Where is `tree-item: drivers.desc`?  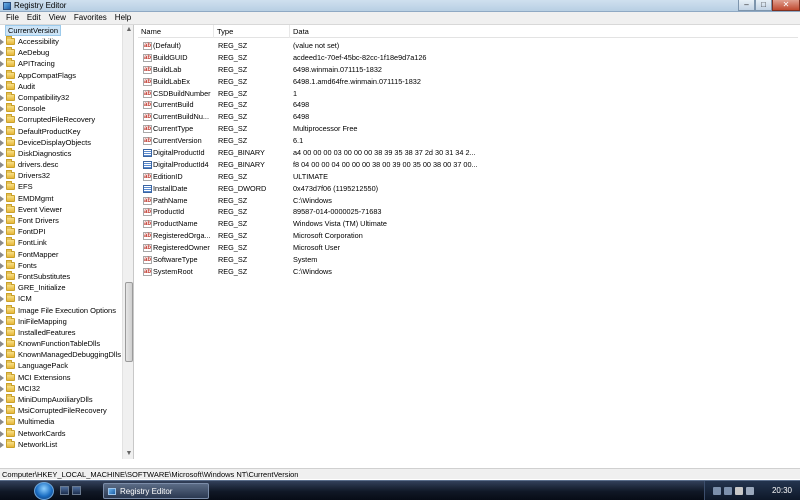 tree-item: drivers.desc is located at coordinates (61, 164).